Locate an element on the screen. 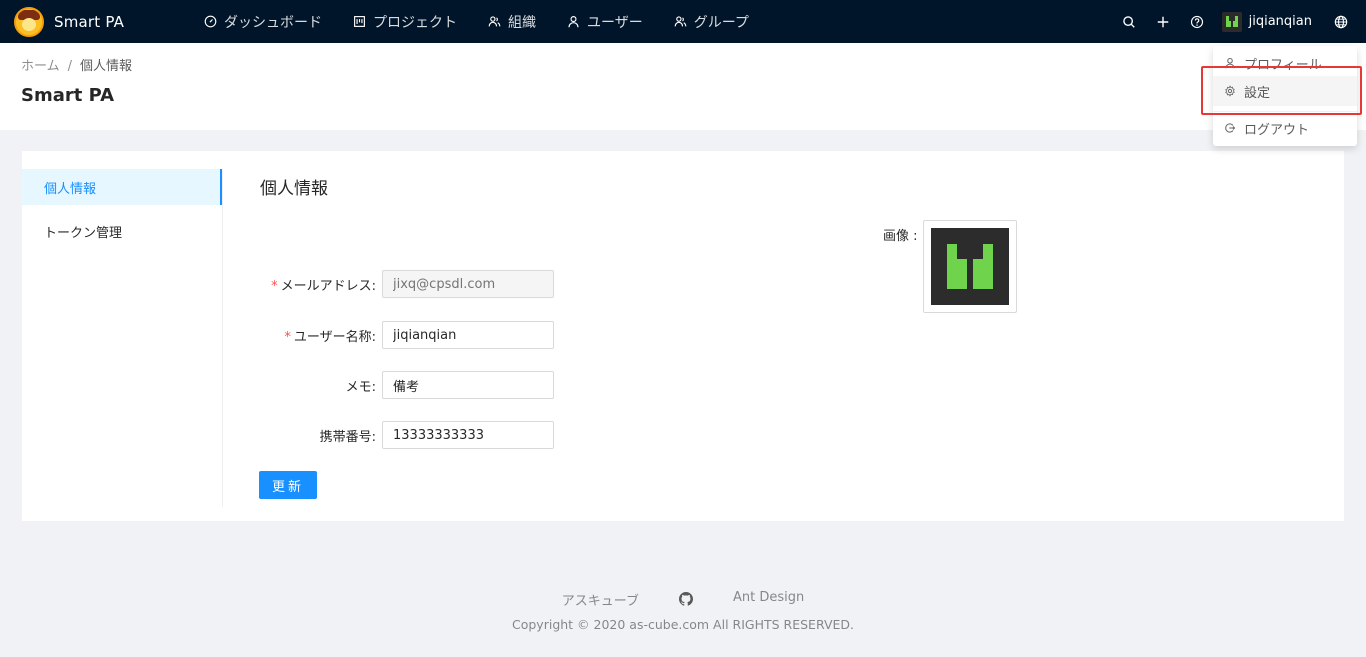  nav-item-dashboard: ダッシュボード is located at coordinates (263, 21).